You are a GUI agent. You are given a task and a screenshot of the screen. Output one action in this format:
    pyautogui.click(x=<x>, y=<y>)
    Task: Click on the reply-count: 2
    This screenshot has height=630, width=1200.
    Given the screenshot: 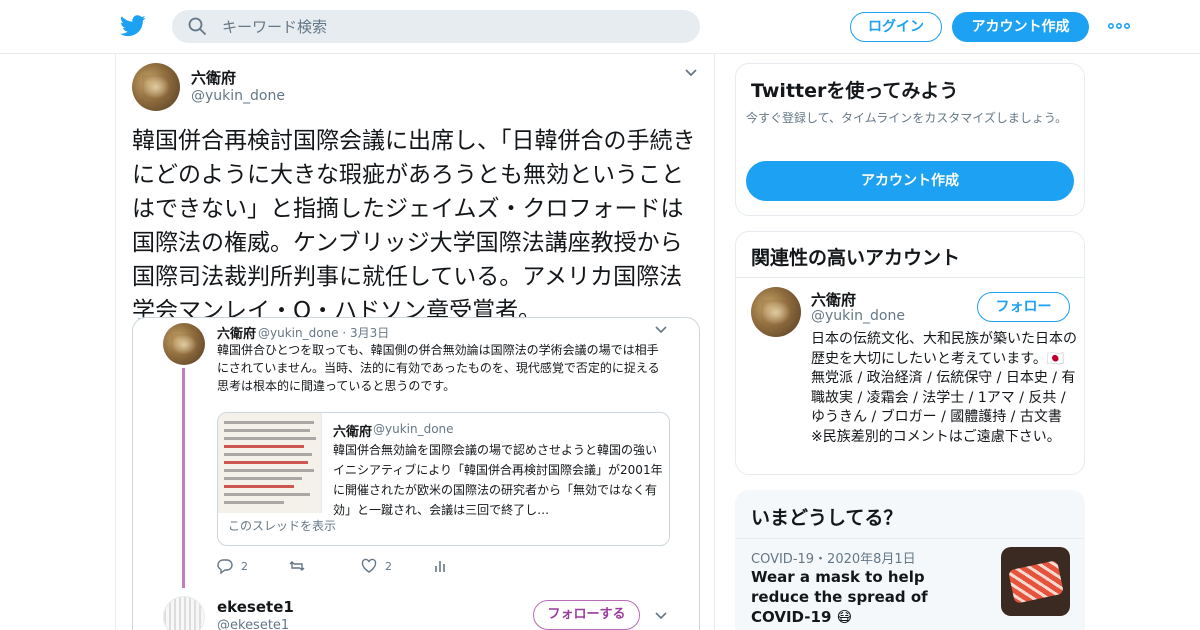 What is the action you would take?
    pyautogui.click(x=244, y=566)
    